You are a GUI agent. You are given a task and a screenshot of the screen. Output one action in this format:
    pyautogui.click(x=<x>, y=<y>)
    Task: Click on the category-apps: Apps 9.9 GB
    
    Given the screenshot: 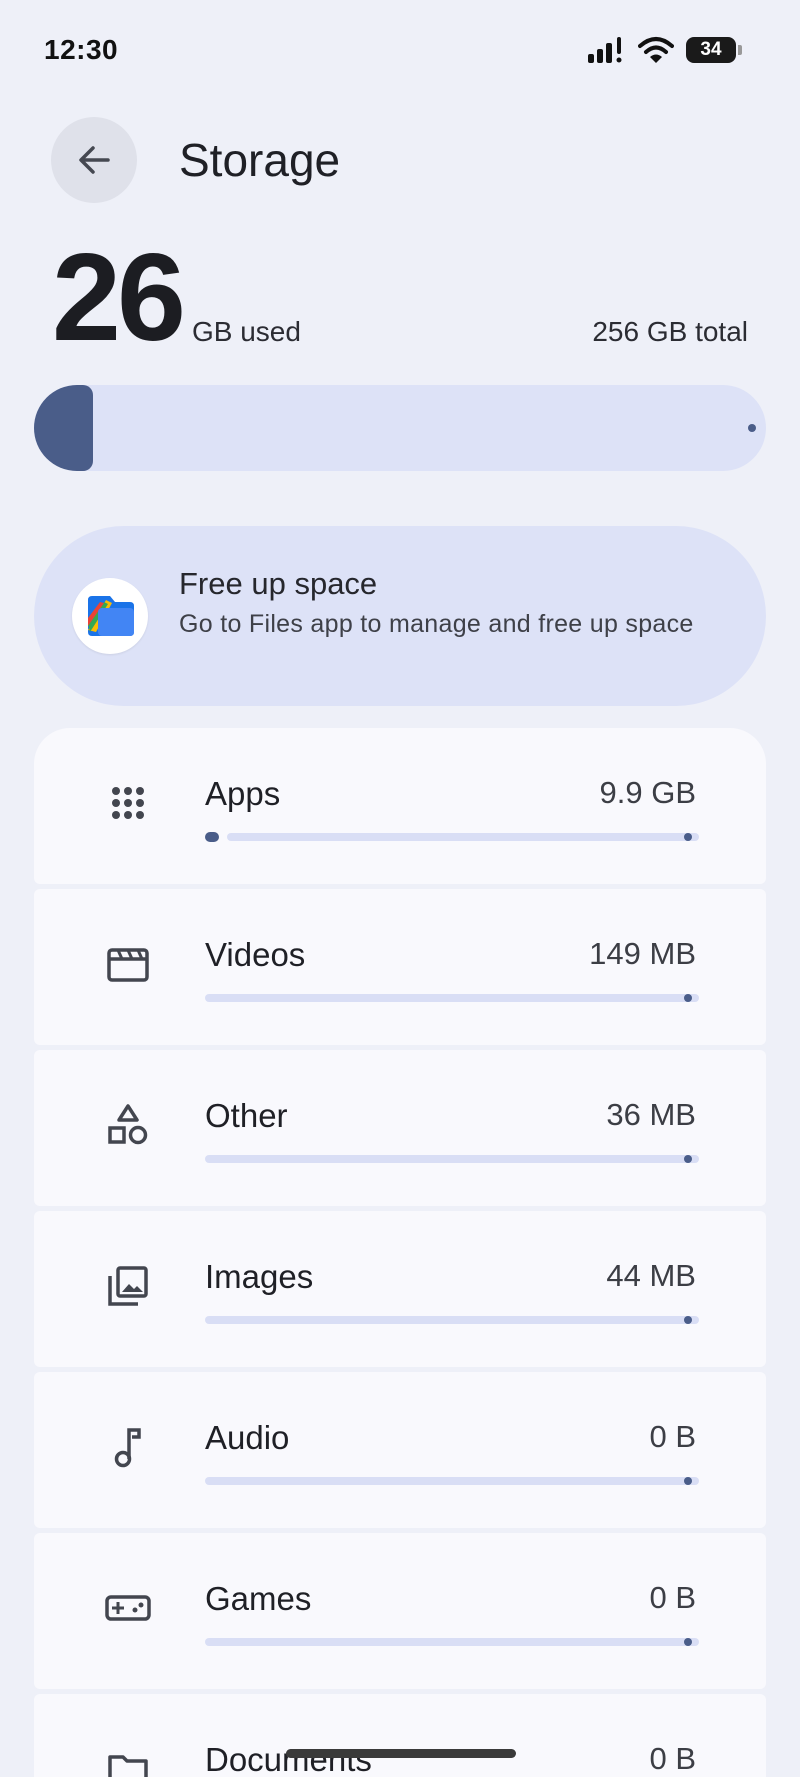 What is the action you would take?
    pyautogui.click(x=400, y=806)
    